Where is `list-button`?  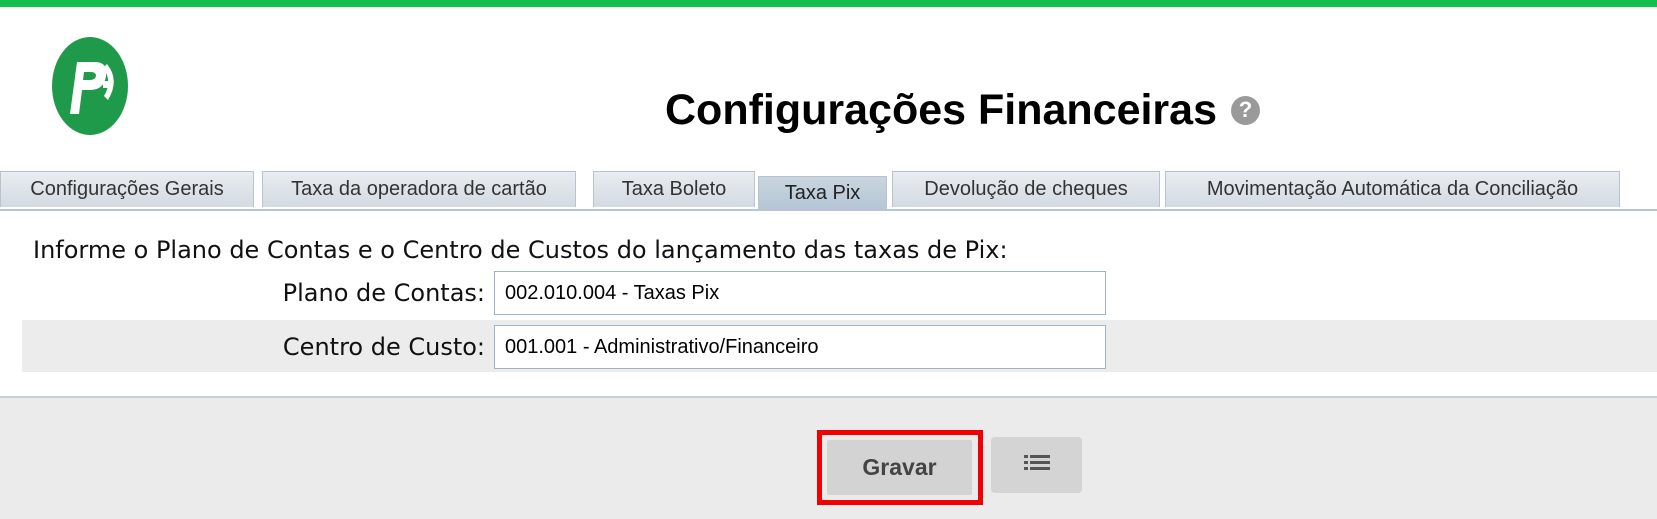
list-button is located at coordinates (1036, 465).